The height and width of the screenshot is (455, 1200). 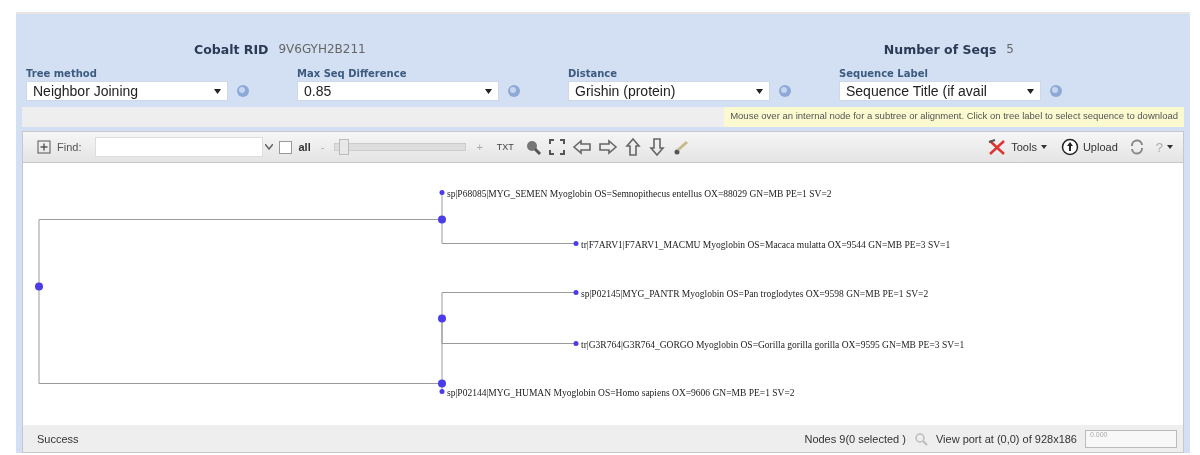 I want to click on status-message: Success, so click(x=58, y=438).